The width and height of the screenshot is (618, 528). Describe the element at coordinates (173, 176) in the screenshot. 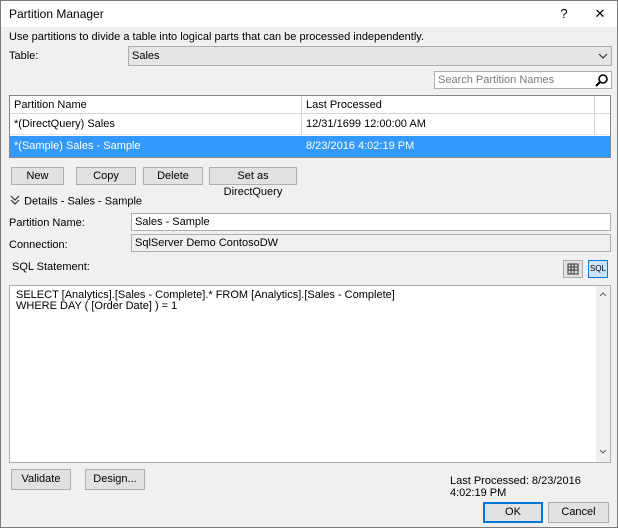

I see `delete-button: Delete` at that location.